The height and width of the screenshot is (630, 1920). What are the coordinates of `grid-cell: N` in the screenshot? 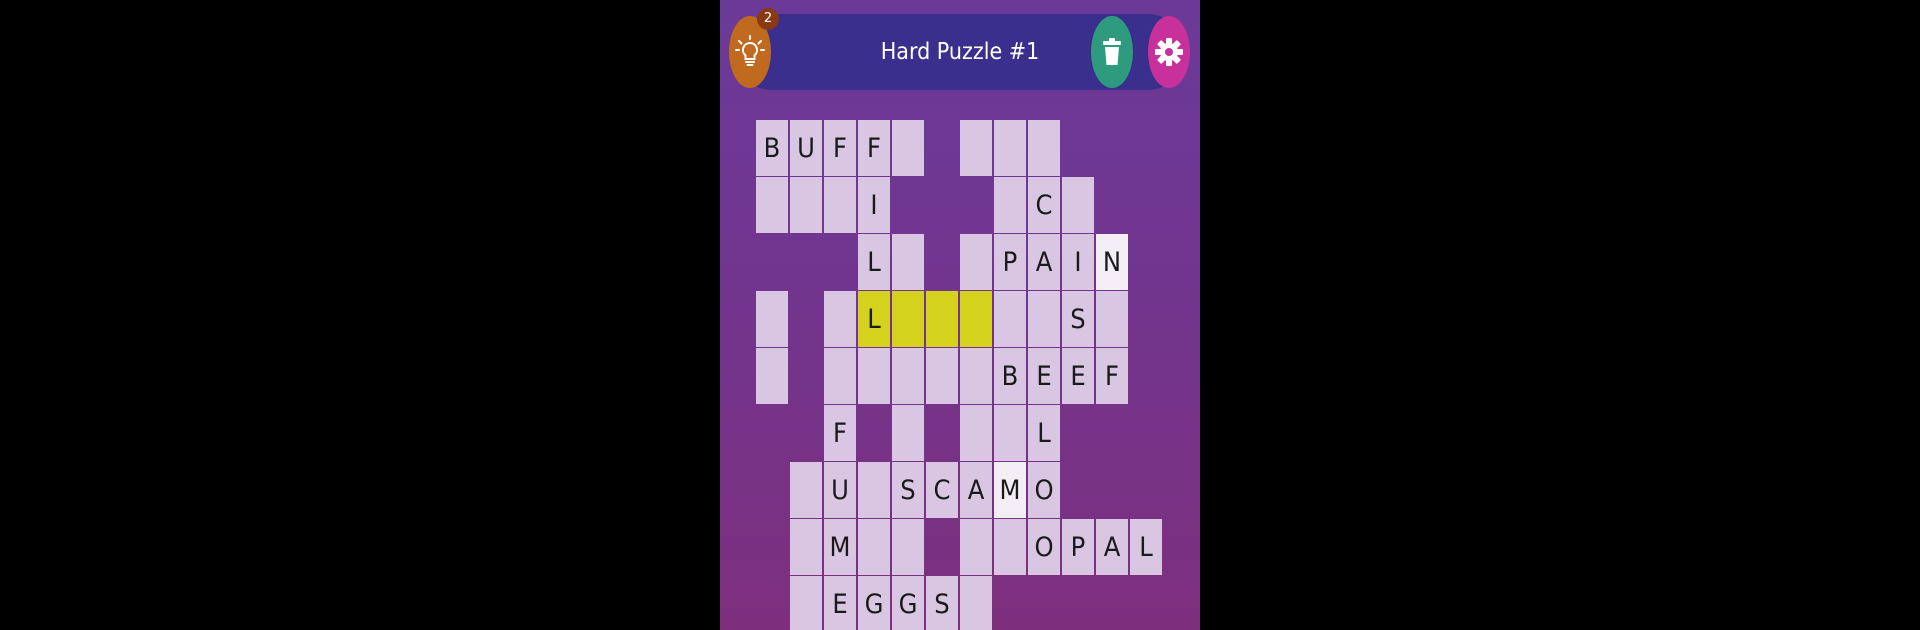 It's located at (1112, 262).